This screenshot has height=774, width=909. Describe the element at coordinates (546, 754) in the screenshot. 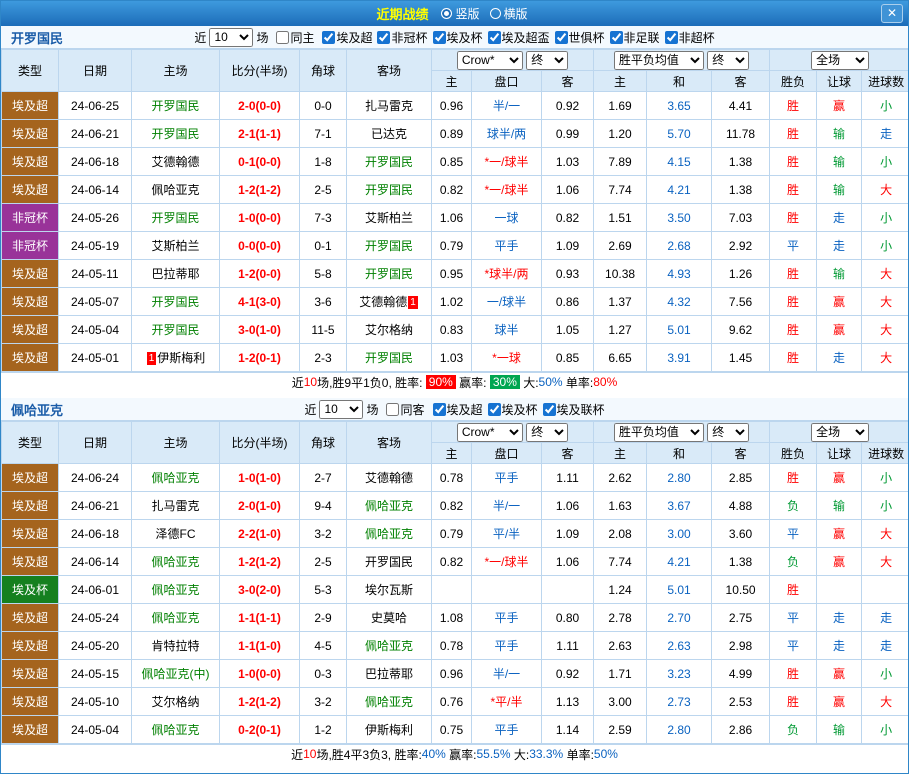

I see `summary-part: 33.3%` at that location.